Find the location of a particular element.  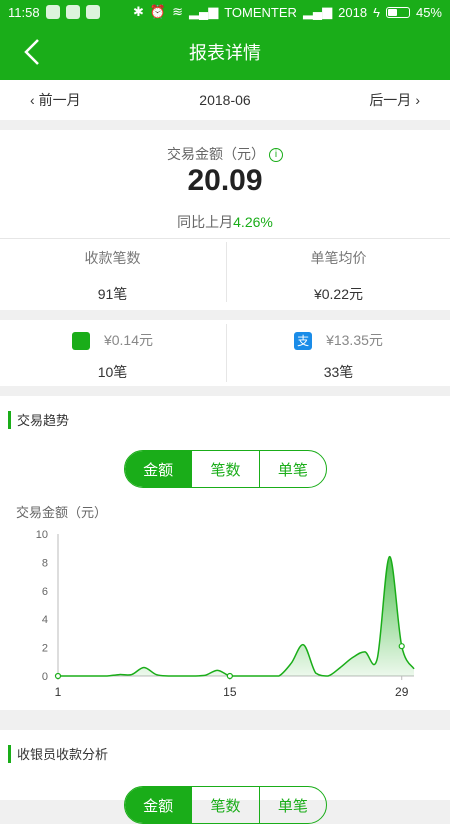

month-selector: ‹ 前一月 2018-06 后一月 › is located at coordinates (225, 100).